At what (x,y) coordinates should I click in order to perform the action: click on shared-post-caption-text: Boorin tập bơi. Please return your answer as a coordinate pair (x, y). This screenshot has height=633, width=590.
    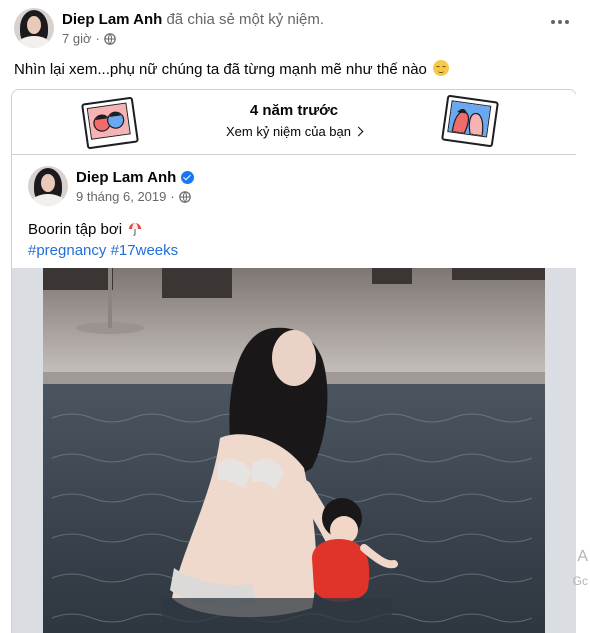
    Looking at the image, I should click on (75, 229).